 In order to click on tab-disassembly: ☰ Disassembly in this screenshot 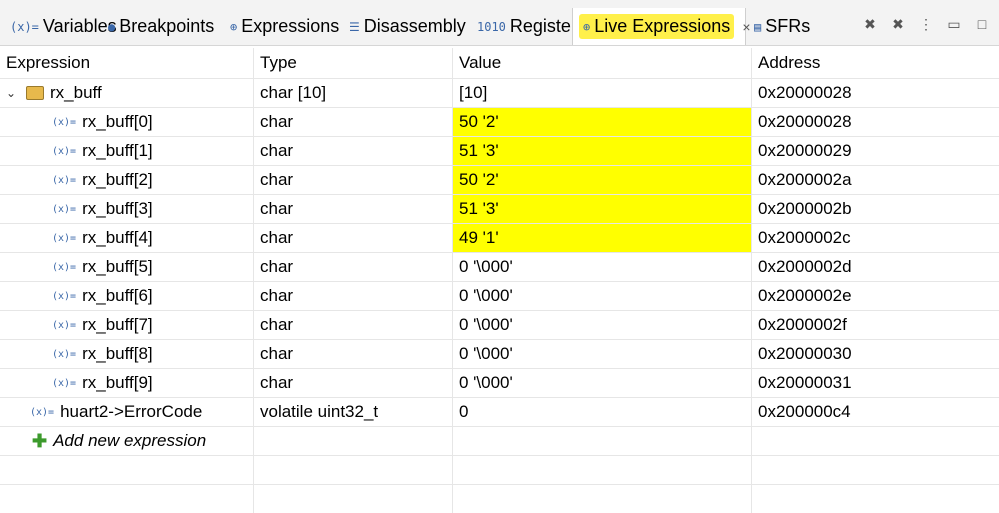, I will do `click(407, 26)`.